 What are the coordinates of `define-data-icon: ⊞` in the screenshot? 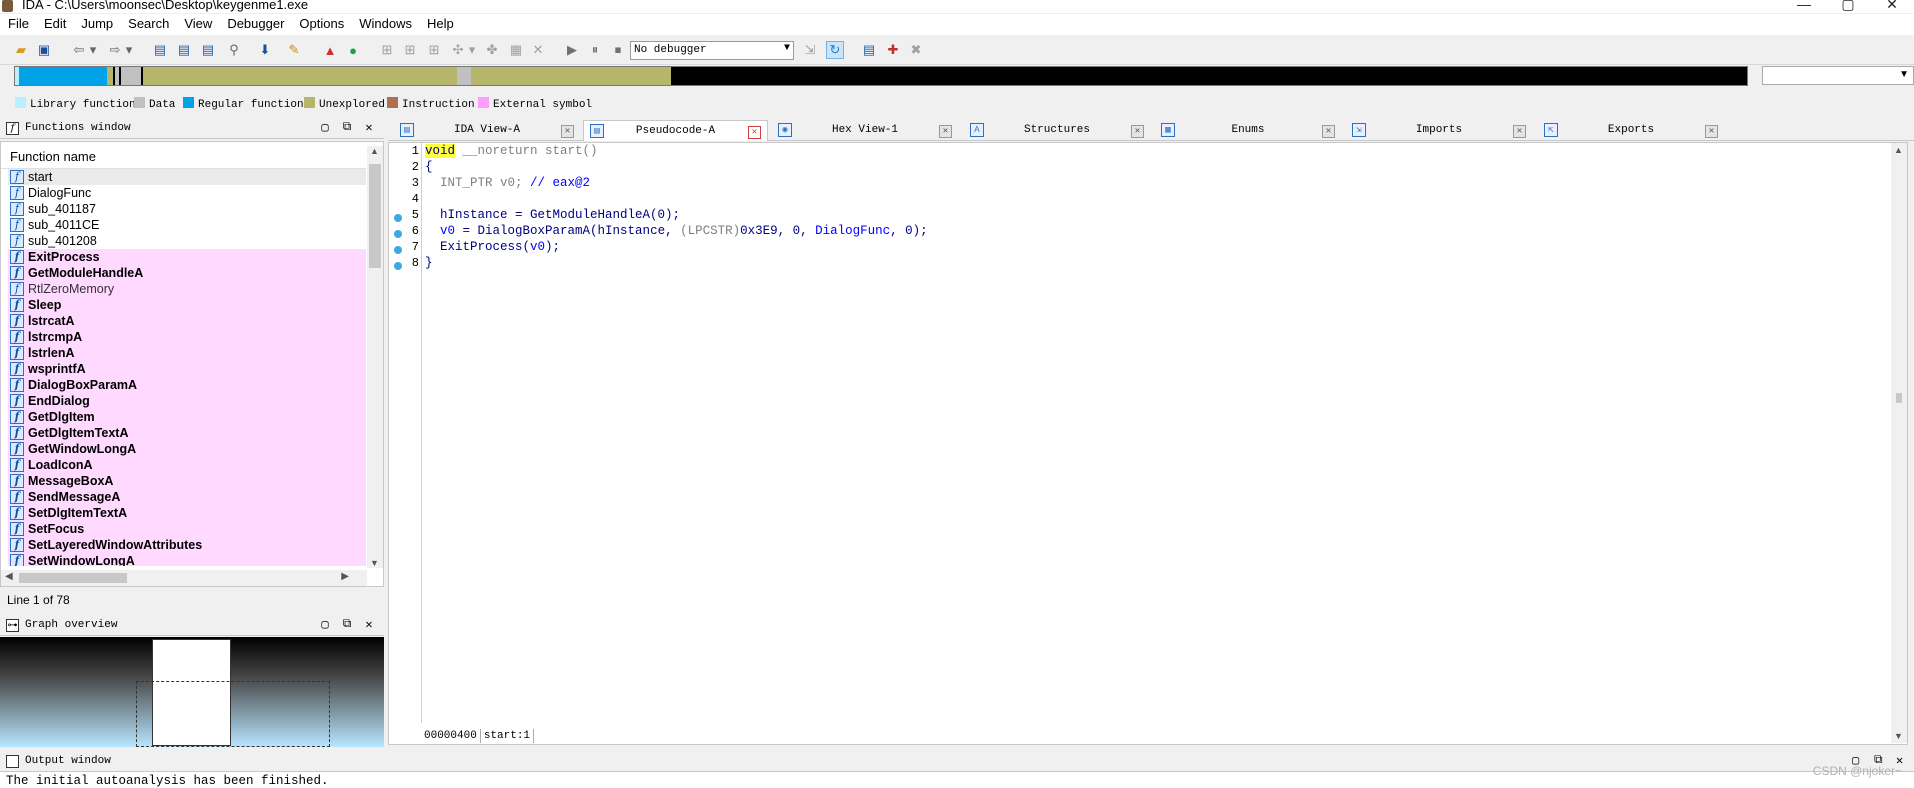 It's located at (410, 50).